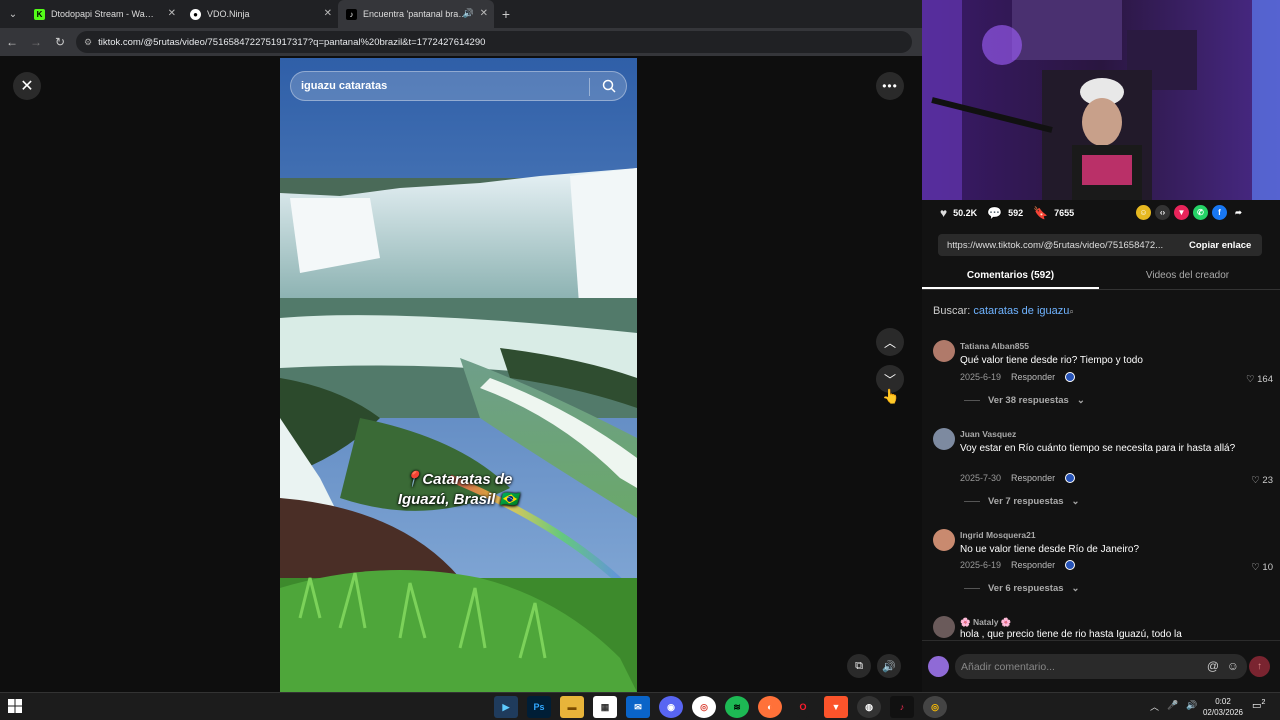 This screenshot has width=1280, height=720. Describe the element at coordinates (994, 346) in the screenshot. I see `comment-username: Tatiana Alban855` at that location.